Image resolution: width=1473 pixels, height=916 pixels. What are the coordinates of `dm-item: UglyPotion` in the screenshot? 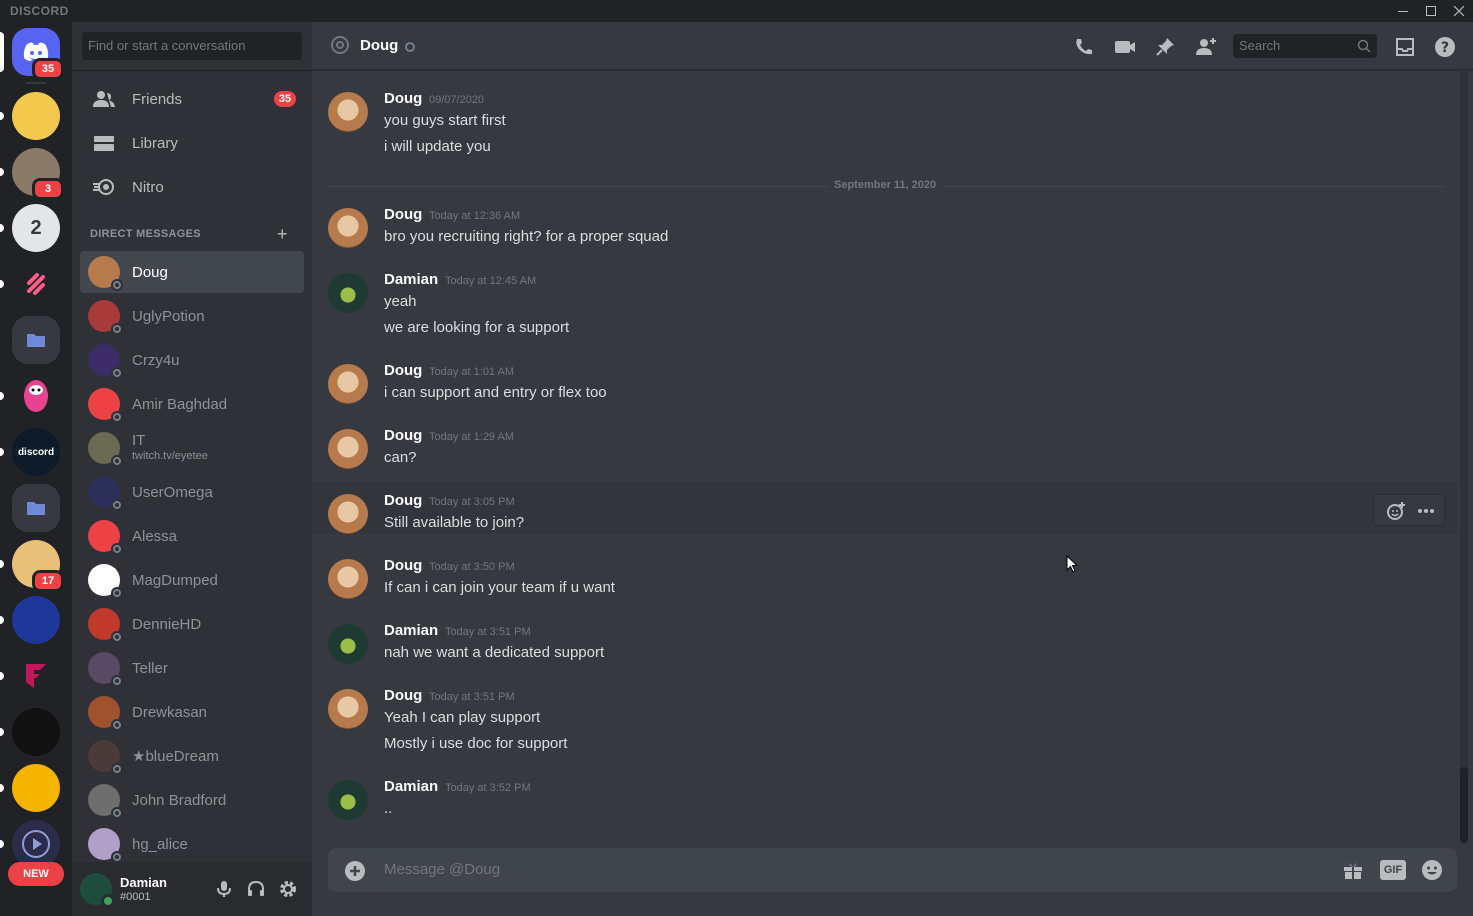 It's located at (192, 316).